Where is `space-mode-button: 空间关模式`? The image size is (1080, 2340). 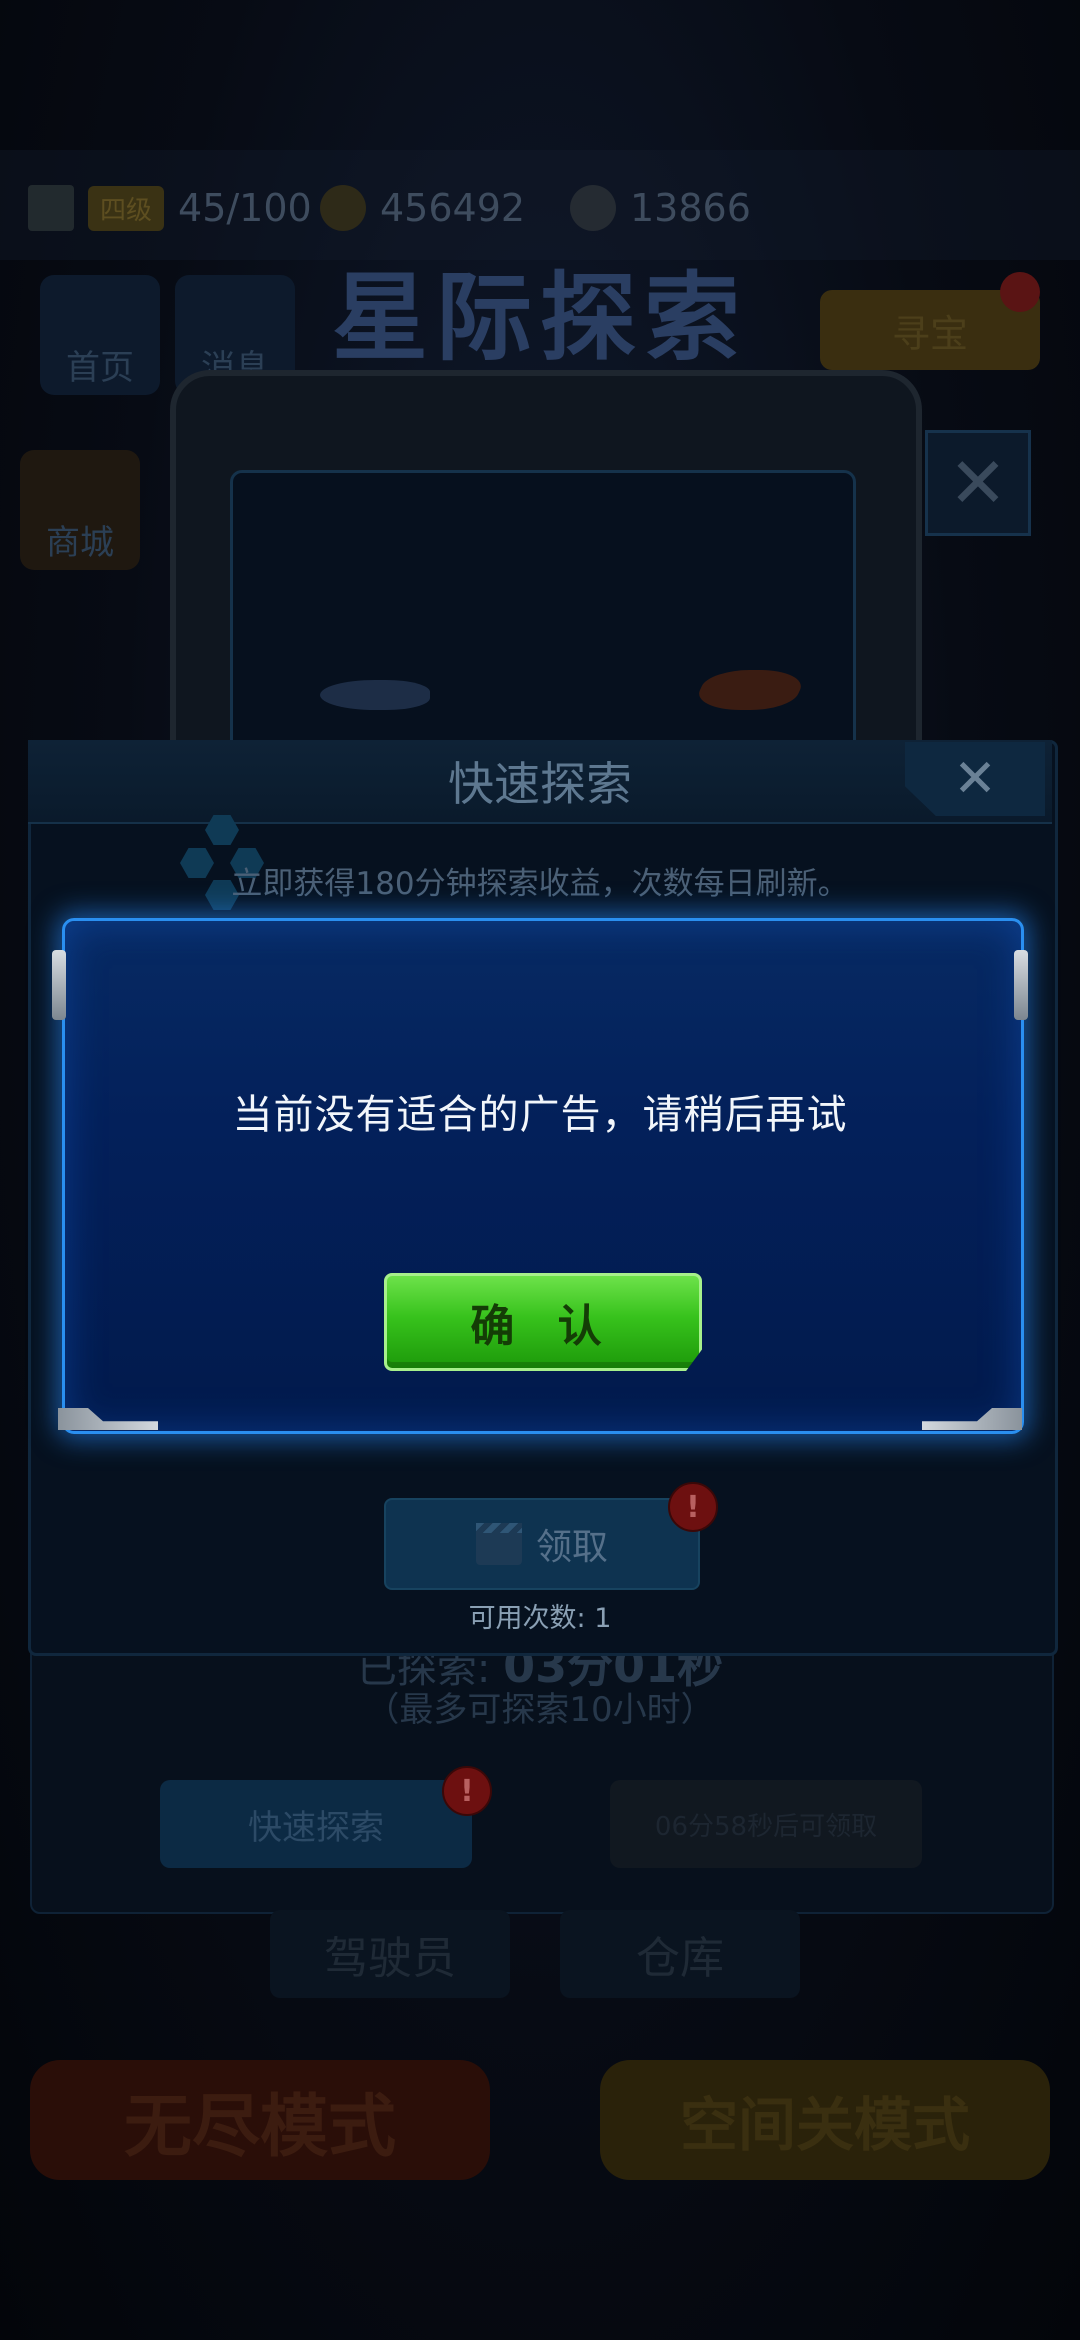 space-mode-button: 空间关模式 is located at coordinates (825, 2120).